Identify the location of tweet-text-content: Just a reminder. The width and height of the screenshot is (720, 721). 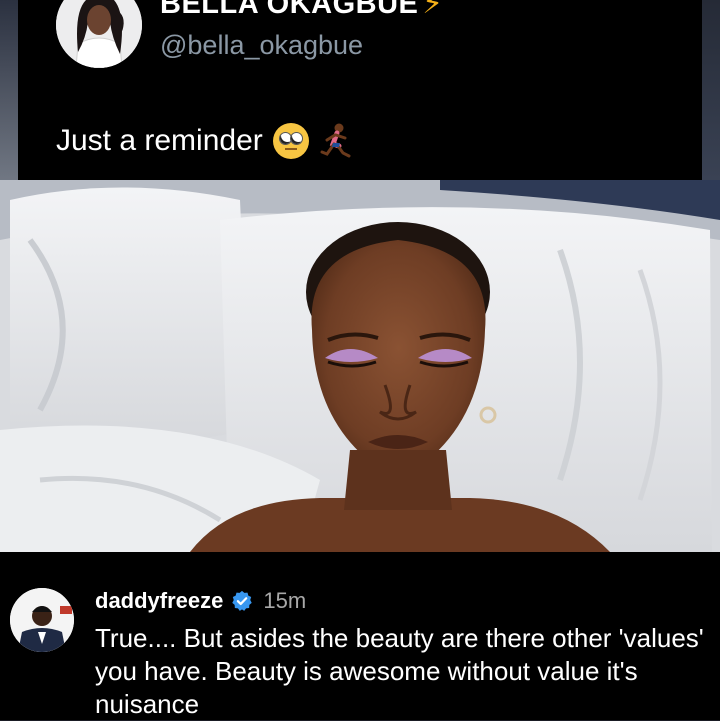
(159, 140).